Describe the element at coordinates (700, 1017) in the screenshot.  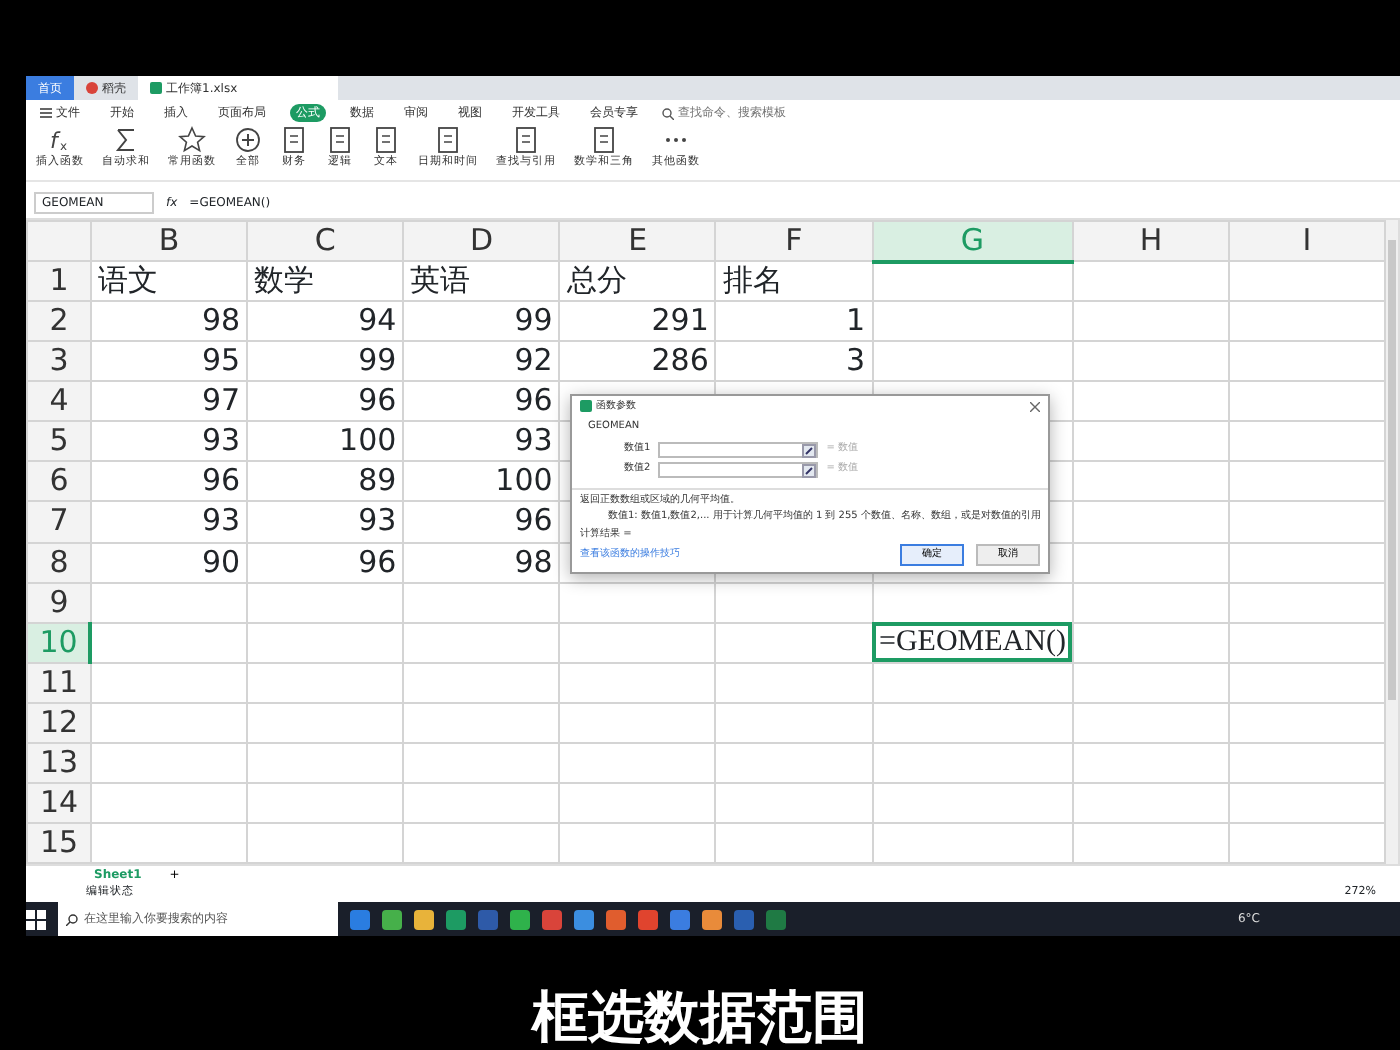
I see `video-subtitle: 框选数据范围` at that location.